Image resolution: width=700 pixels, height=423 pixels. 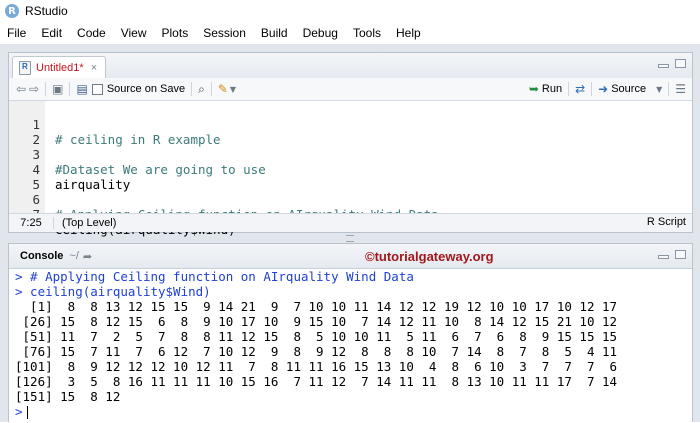 I want to click on menu-plots: Plots, so click(x=176, y=33).